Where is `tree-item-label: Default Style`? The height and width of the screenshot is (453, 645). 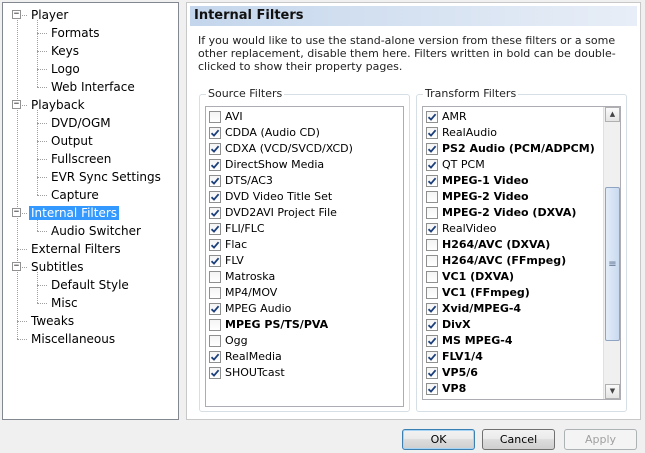
tree-item-label: Default Style is located at coordinates (90, 285).